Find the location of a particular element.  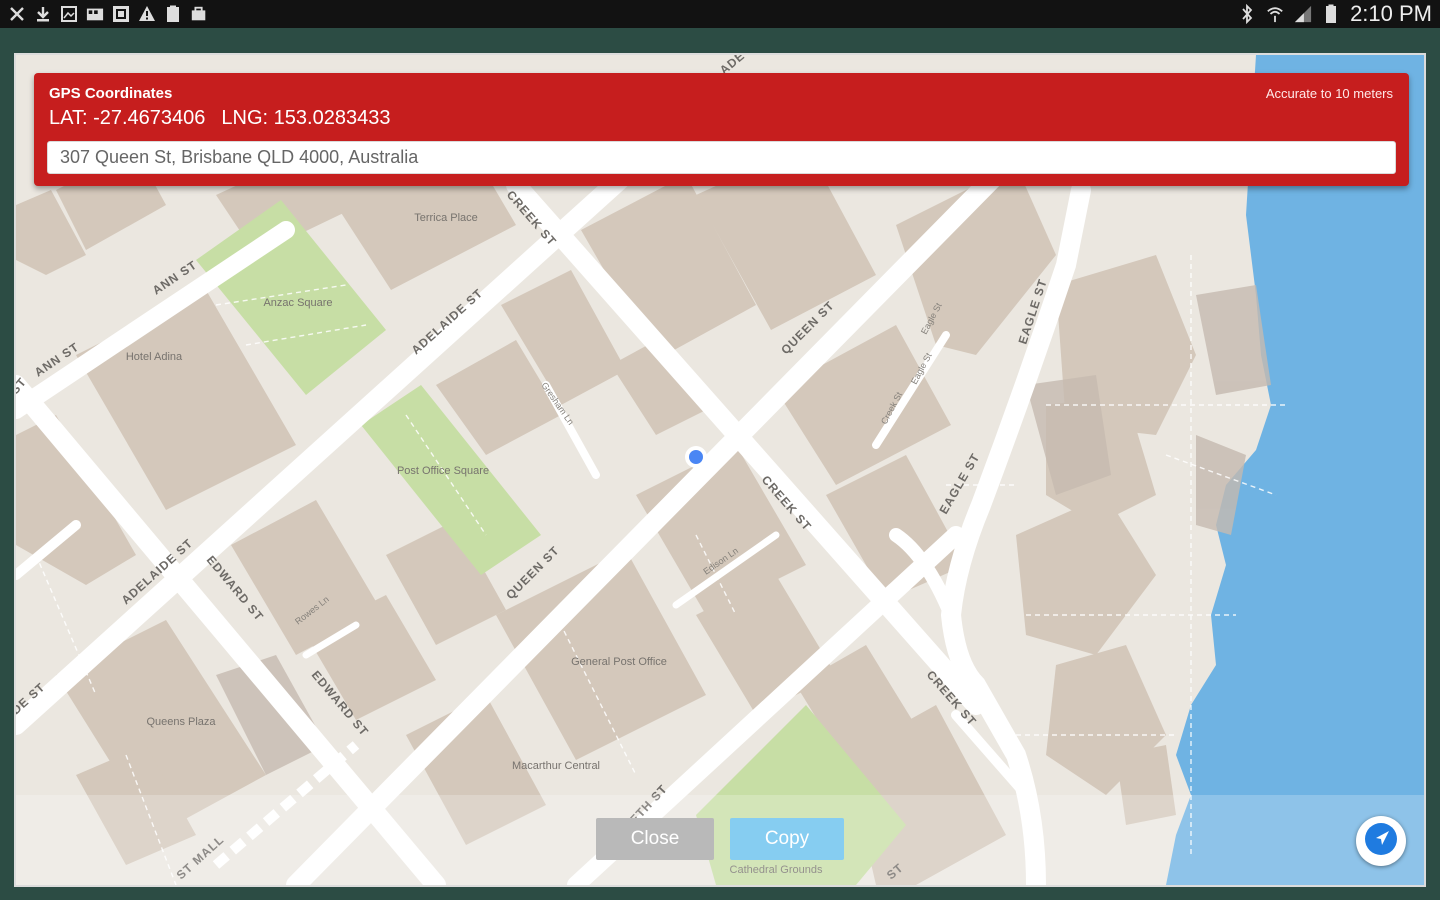

usb-icon is located at coordinates (17, 14).